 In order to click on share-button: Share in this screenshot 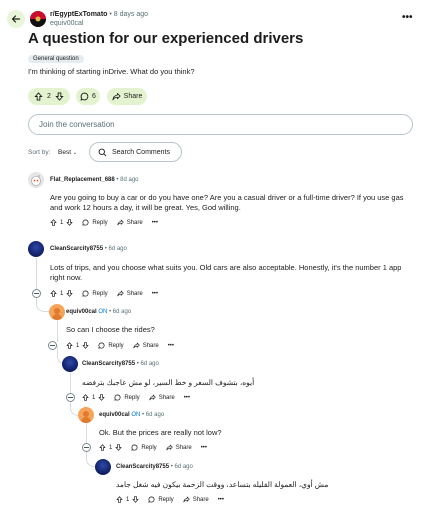, I will do `click(127, 96)`.